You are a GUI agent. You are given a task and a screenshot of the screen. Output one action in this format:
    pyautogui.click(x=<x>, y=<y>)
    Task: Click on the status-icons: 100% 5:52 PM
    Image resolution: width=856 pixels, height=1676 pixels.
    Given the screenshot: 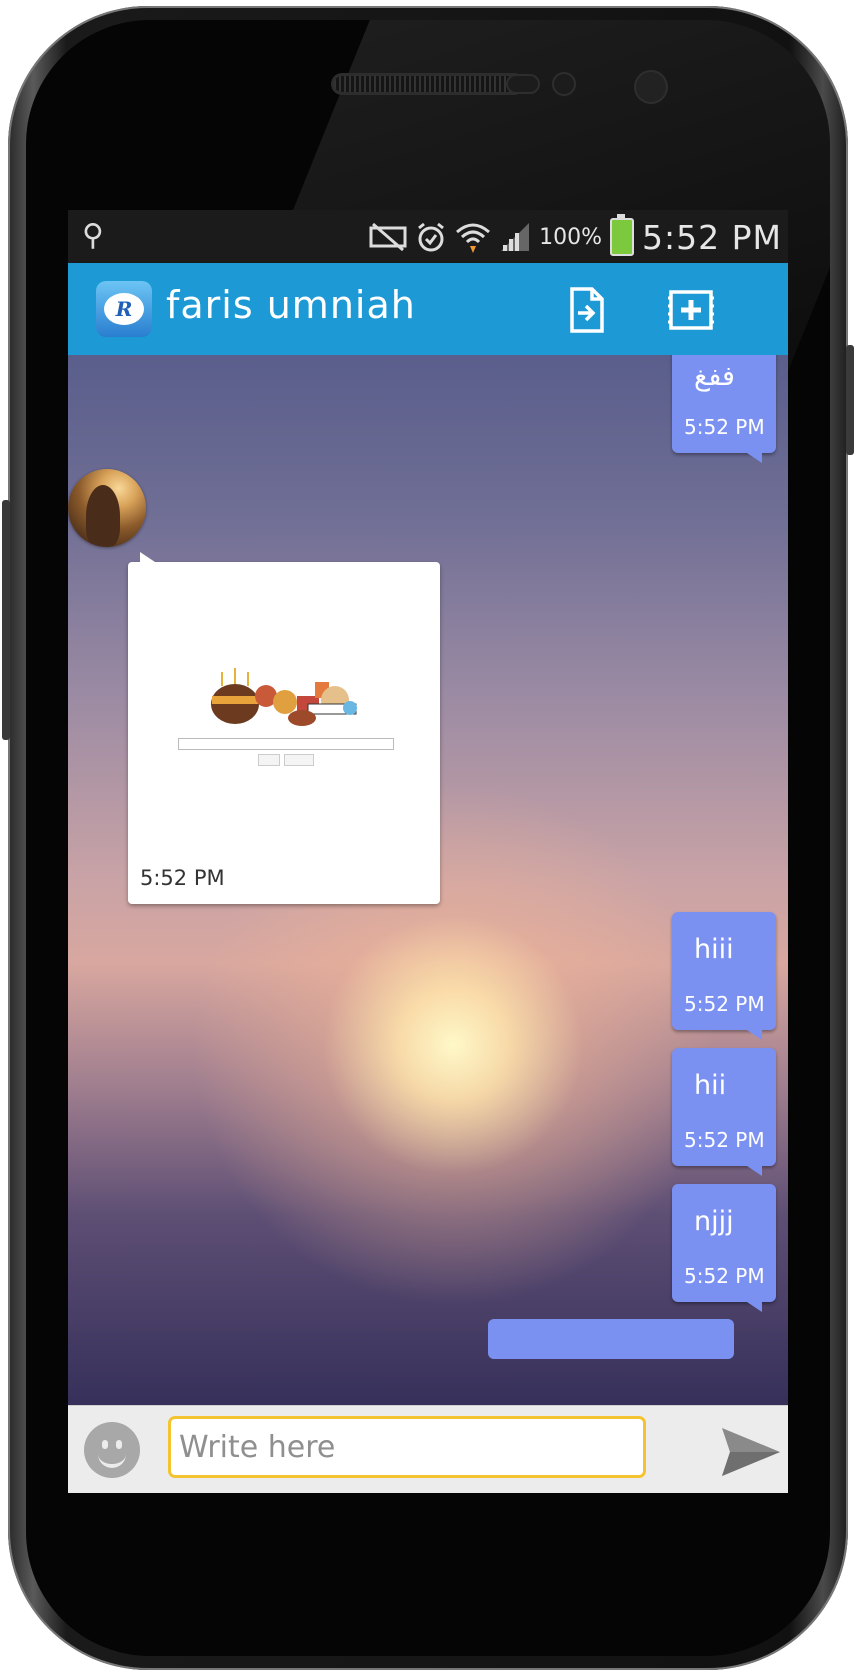 What is the action you would take?
    pyautogui.click(x=575, y=236)
    